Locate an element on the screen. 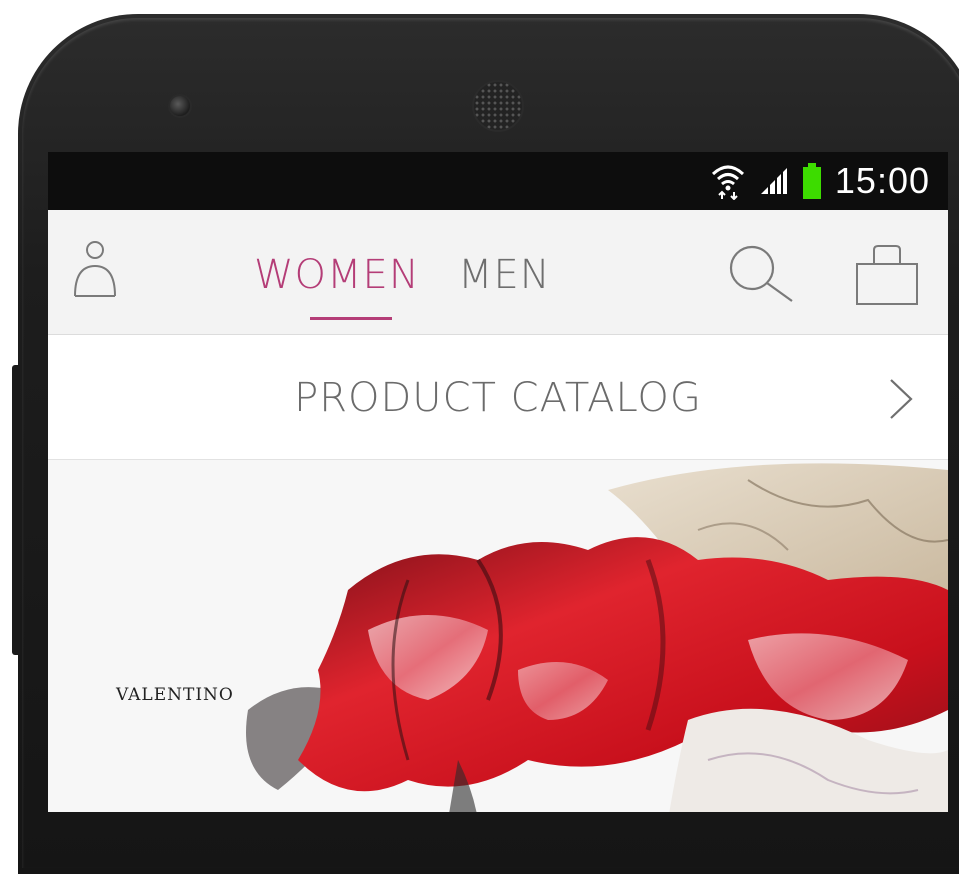 Image resolution: width=959 pixels, height=874 pixels. tab-men: MEN is located at coordinates (504, 275).